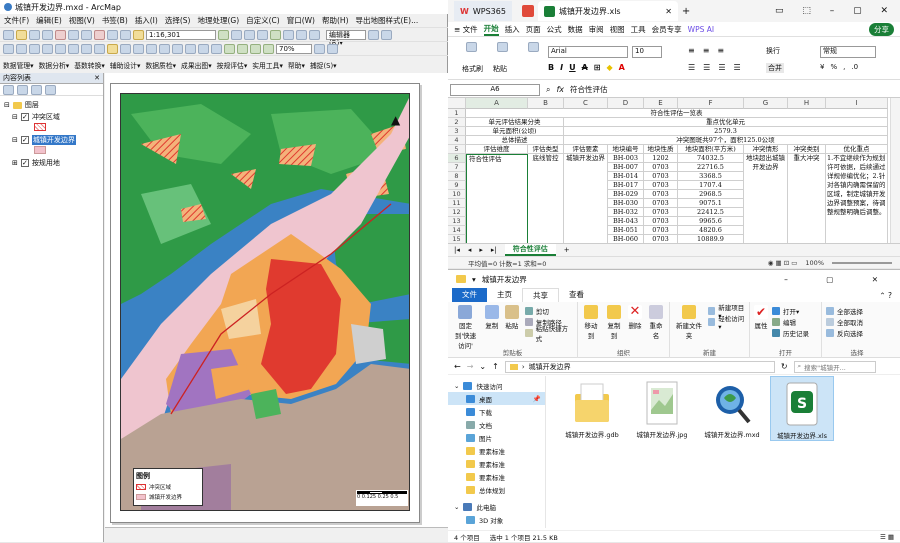 Image resolution: width=900 pixels, height=543 pixels. What do you see at coordinates (21, 48) in the screenshot?
I see `zoom-out-icon` at bounding box center [21, 48].